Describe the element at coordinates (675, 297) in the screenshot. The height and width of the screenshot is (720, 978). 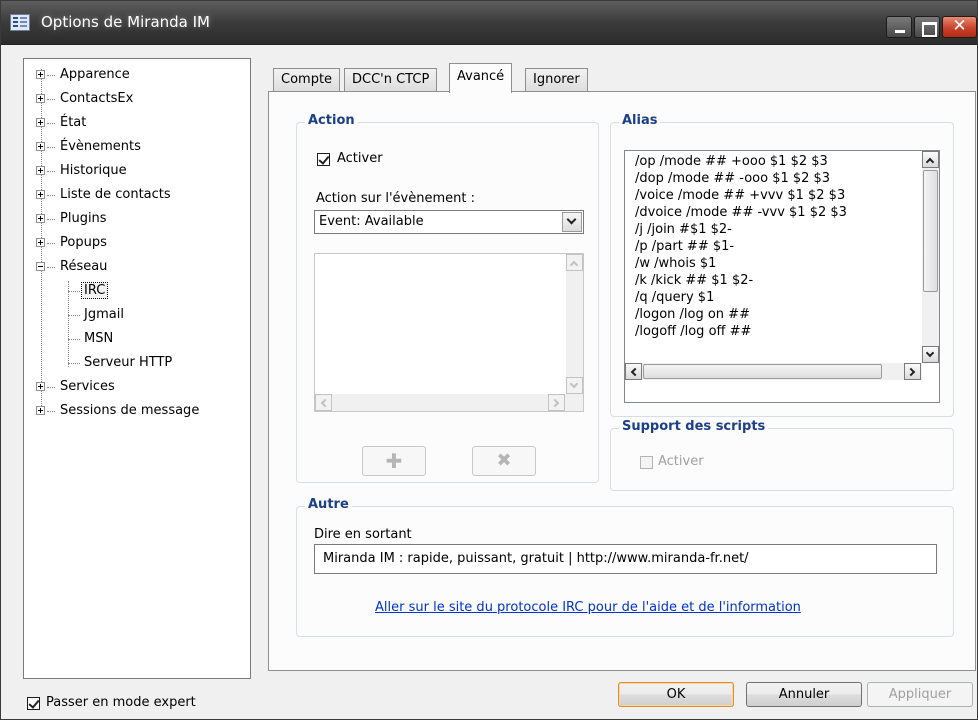
I see `alias-line: /q /query $1` at that location.